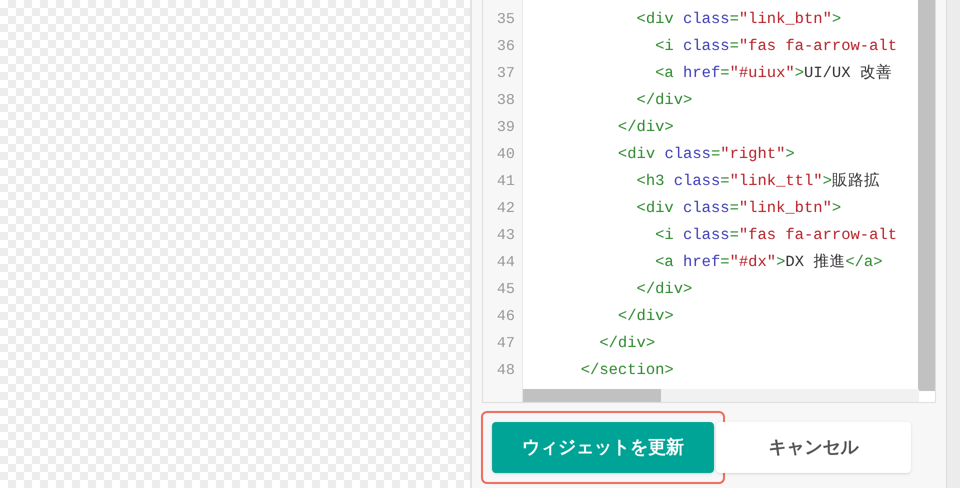 This screenshot has height=488, width=960. Describe the element at coordinates (506, 290) in the screenshot. I see `line-number: 45` at that location.